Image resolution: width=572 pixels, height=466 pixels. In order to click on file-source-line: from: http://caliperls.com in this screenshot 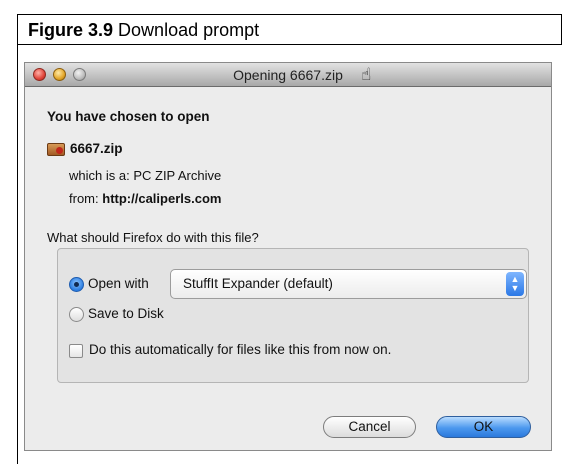, I will do `click(145, 198)`.